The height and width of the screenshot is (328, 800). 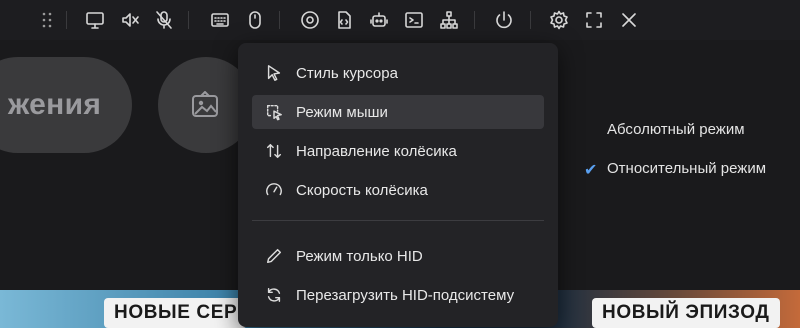 I want to click on mouse-icon, so click(x=255, y=20).